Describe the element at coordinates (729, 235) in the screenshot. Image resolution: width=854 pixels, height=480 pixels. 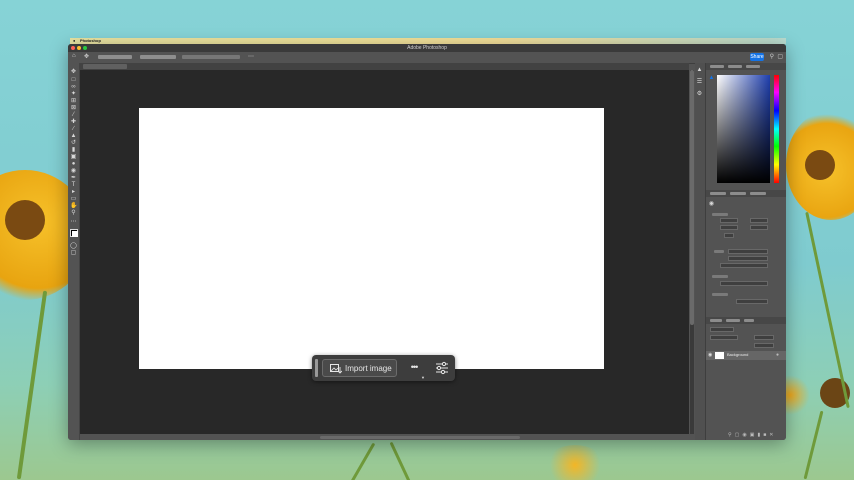
I see `orientation-toggle` at that location.